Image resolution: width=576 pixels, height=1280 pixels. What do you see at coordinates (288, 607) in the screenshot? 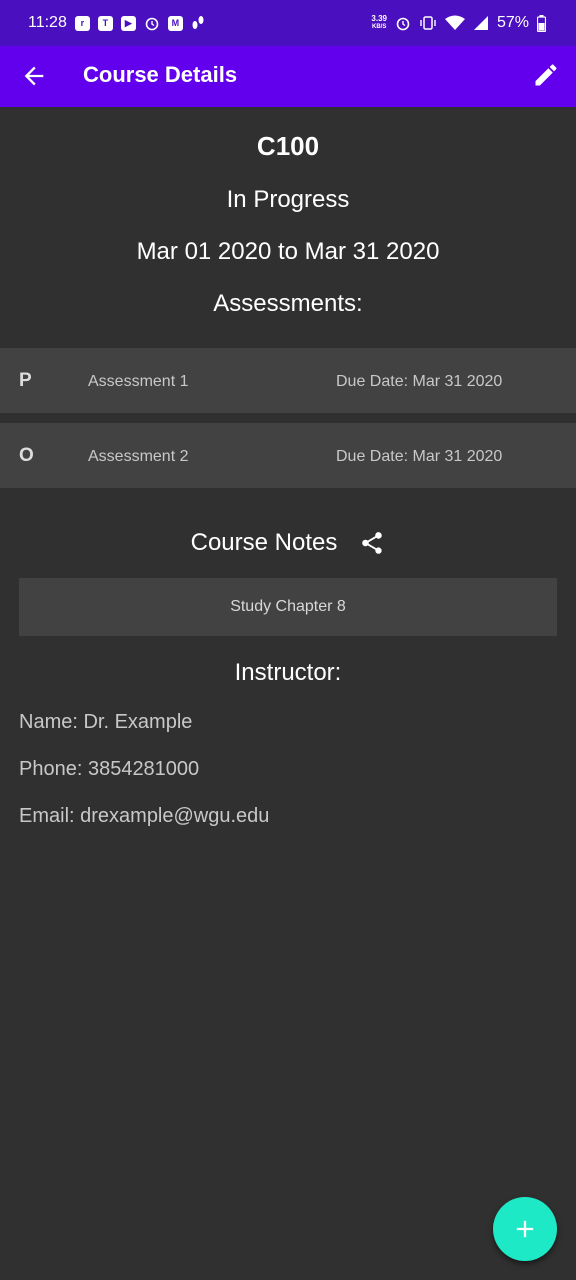
I see `course-note-item: Study Chapter 8` at bounding box center [288, 607].